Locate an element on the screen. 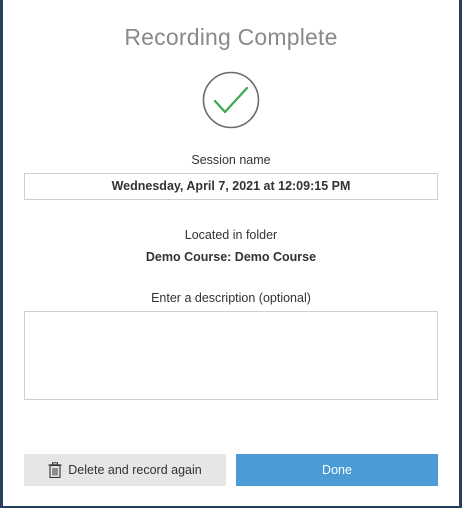  folder-value: Demo Course is located at coordinates (231, 257).